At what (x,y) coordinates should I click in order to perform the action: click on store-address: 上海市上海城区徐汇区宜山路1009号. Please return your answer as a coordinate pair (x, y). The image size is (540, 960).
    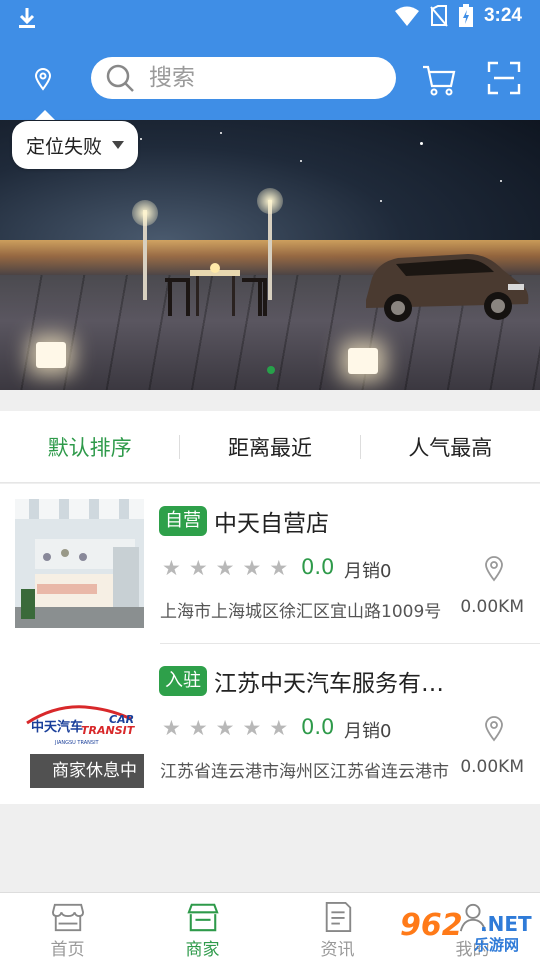
    Looking at the image, I should click on (301, 612).